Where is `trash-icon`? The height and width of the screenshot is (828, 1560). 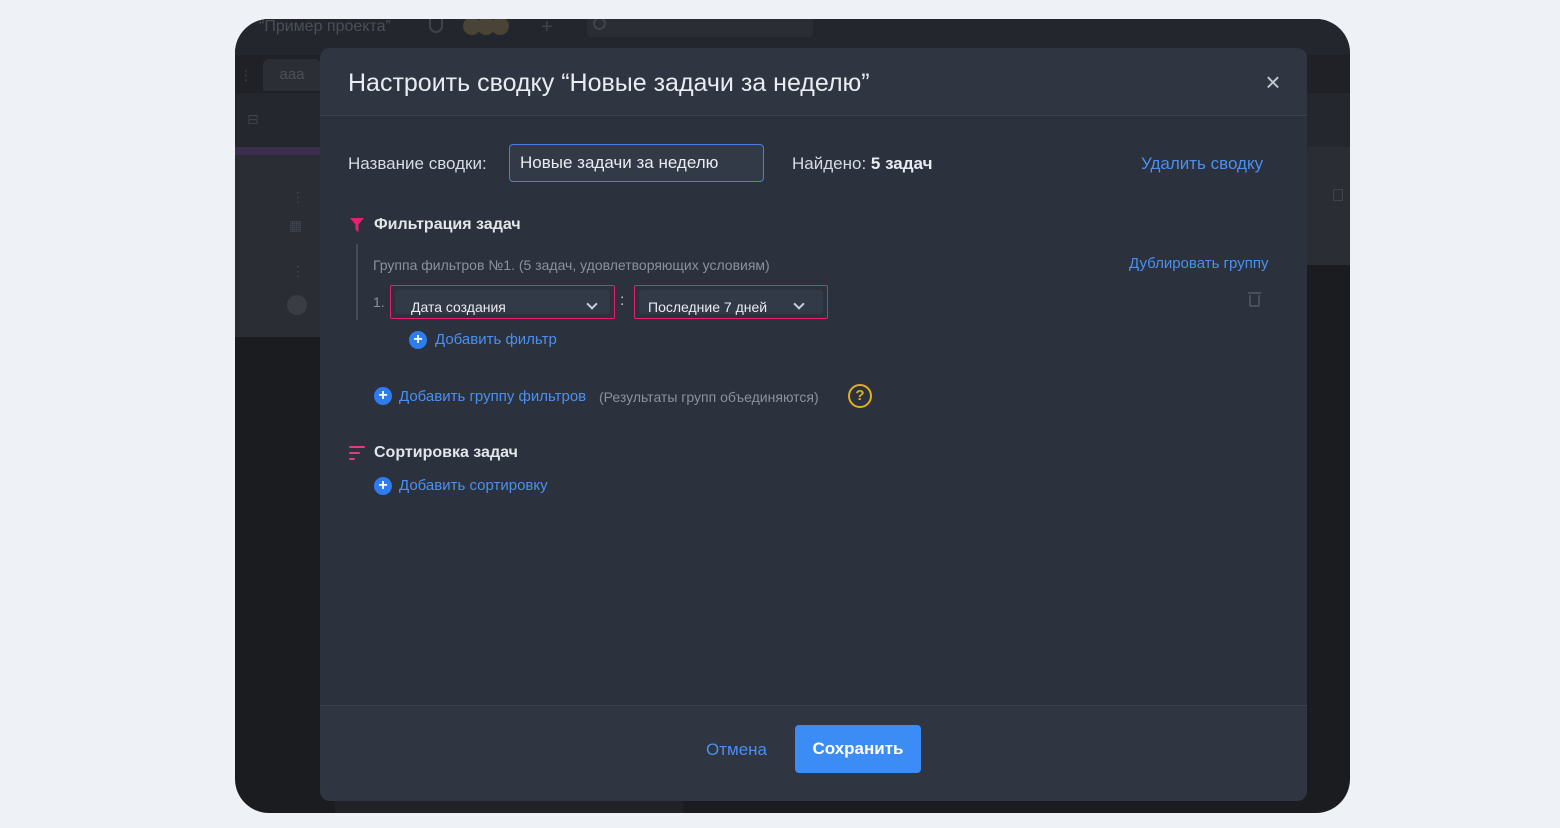
trash-icon is located at coordinates (1254, 299).